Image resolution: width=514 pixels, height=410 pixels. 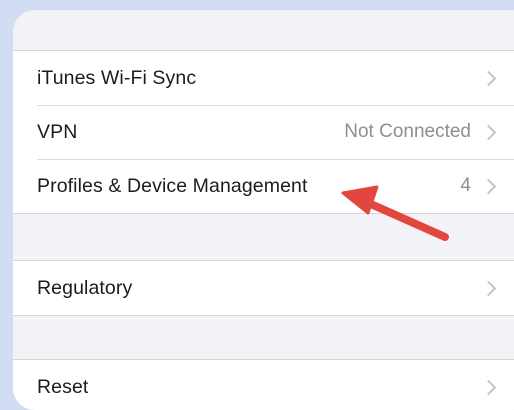 I want to click on row-label: Reset, so click(x=63, y=386).